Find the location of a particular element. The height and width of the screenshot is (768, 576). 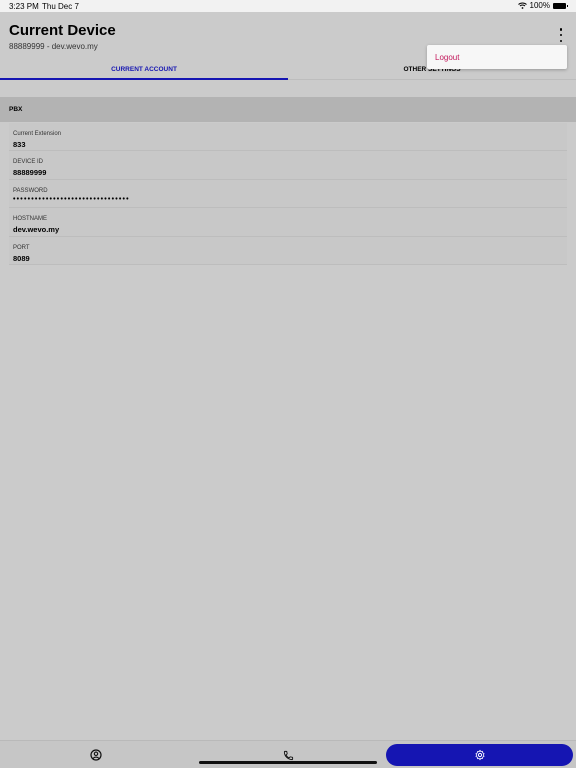

account-circle-icon is located at coordinates (96, 755).